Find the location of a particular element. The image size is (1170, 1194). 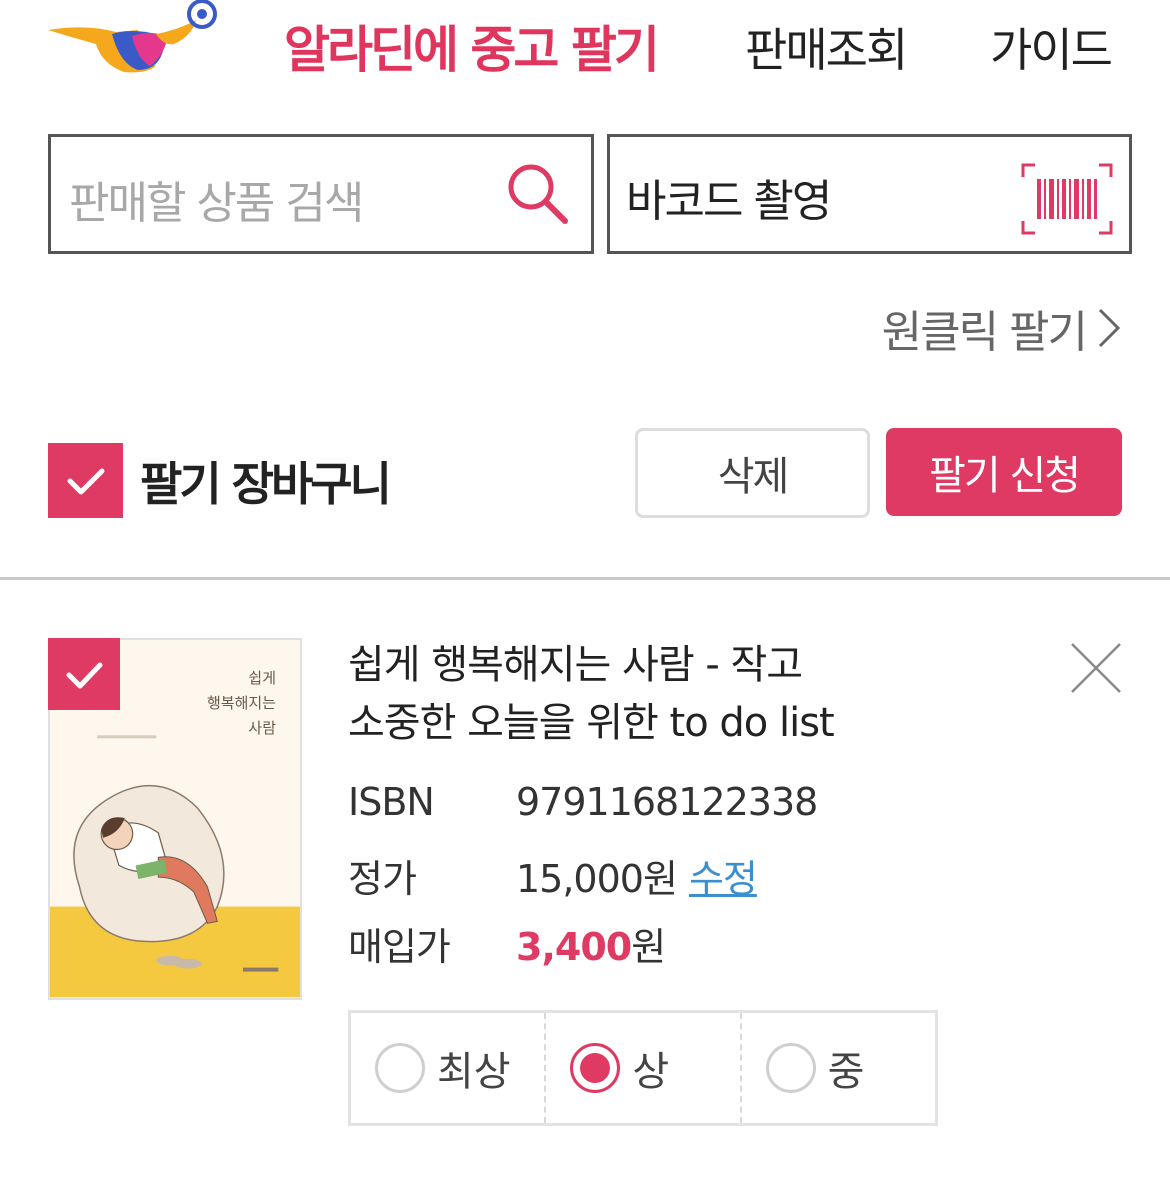

condition-label: 중 is located at coordinates (846, 1072).